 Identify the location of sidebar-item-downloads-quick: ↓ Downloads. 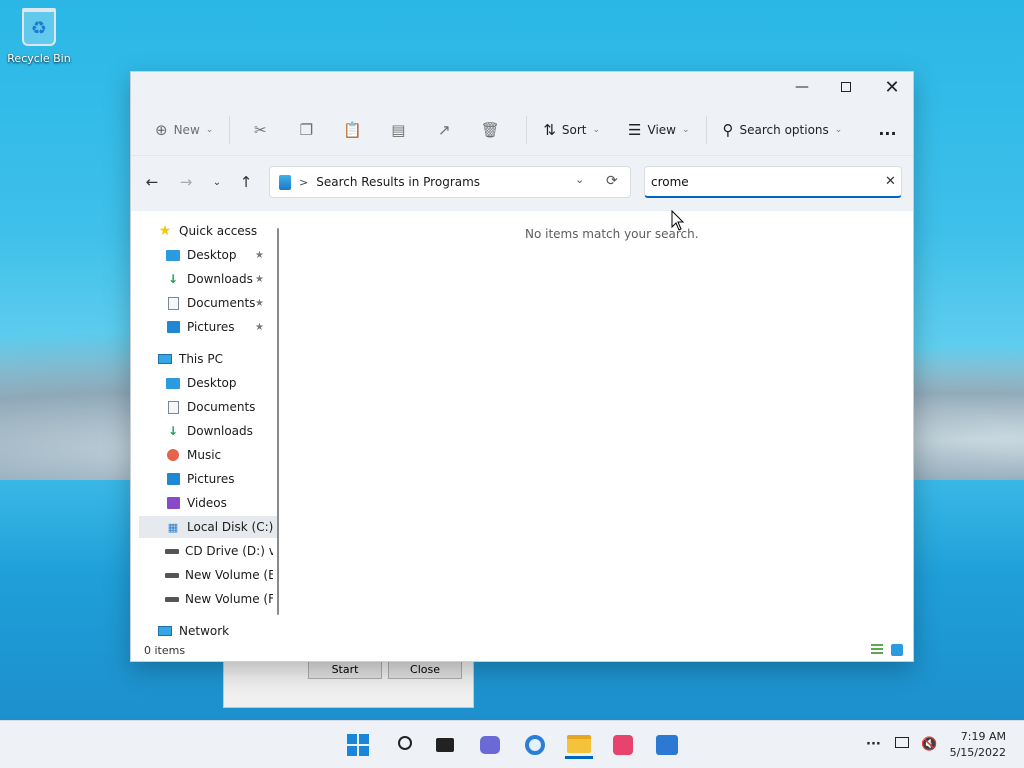
(209, 279).